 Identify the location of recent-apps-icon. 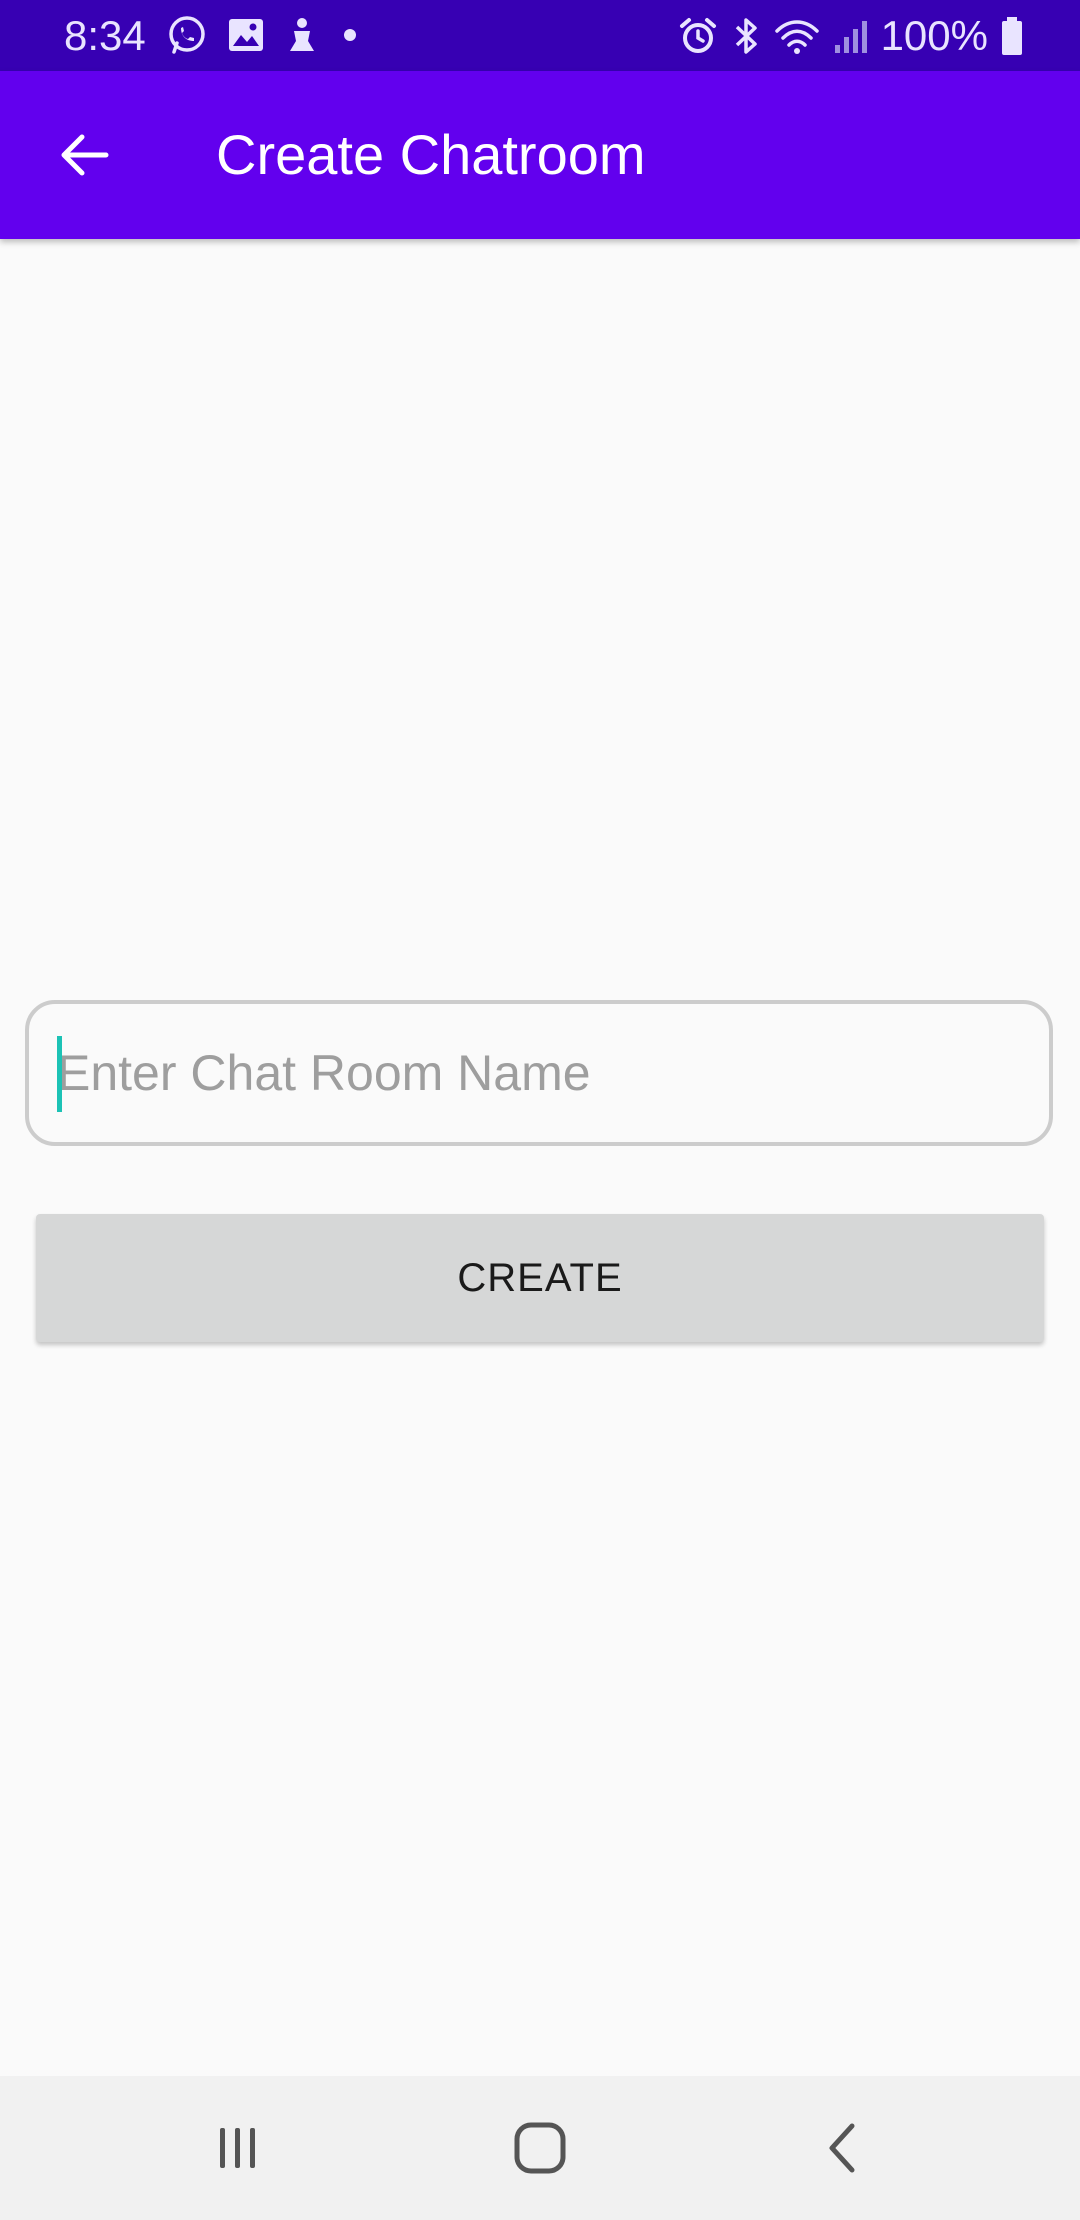
(238, 2148).